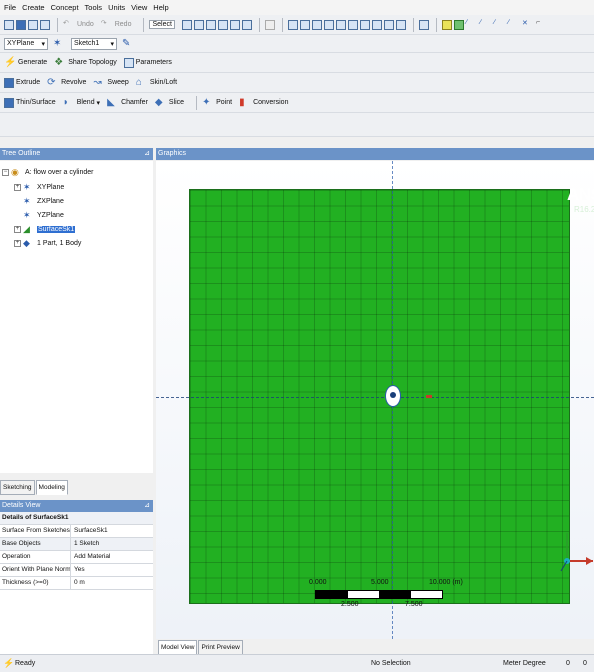  Describe the element at coordinates (138, 82) in the screenshot. I see `skin-loft-icon: ⌂` at that location.